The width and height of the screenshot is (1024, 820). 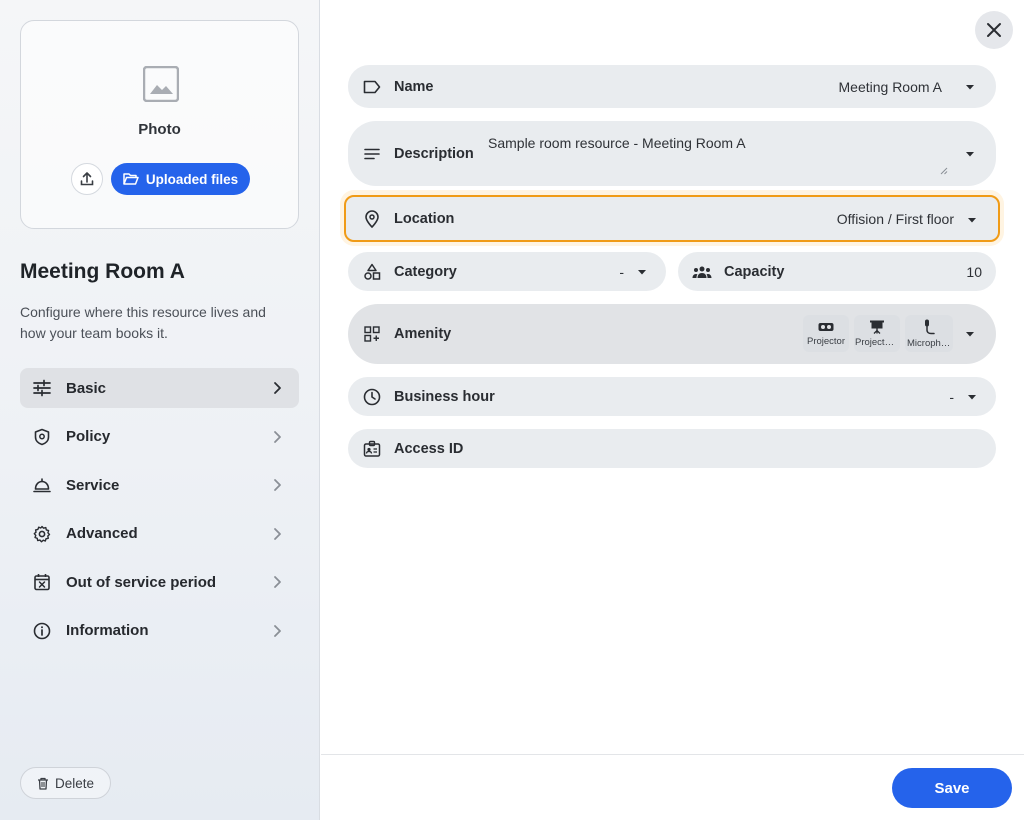 I want to click on image-placeholder-icon, so click(x=161, y=84).